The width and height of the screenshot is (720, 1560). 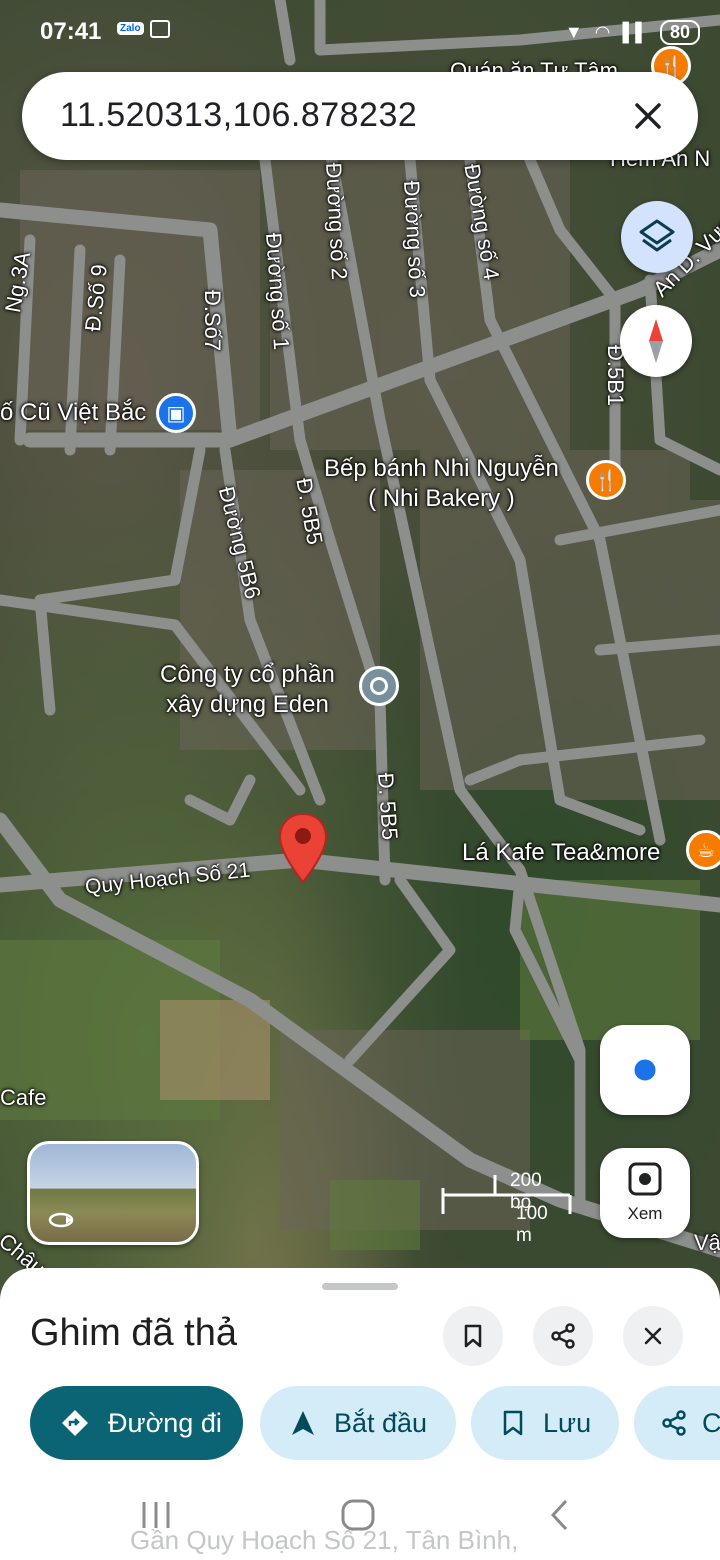 I want to click on poi-company-line2: xây dựng Eden, so click(x=247, y=704).